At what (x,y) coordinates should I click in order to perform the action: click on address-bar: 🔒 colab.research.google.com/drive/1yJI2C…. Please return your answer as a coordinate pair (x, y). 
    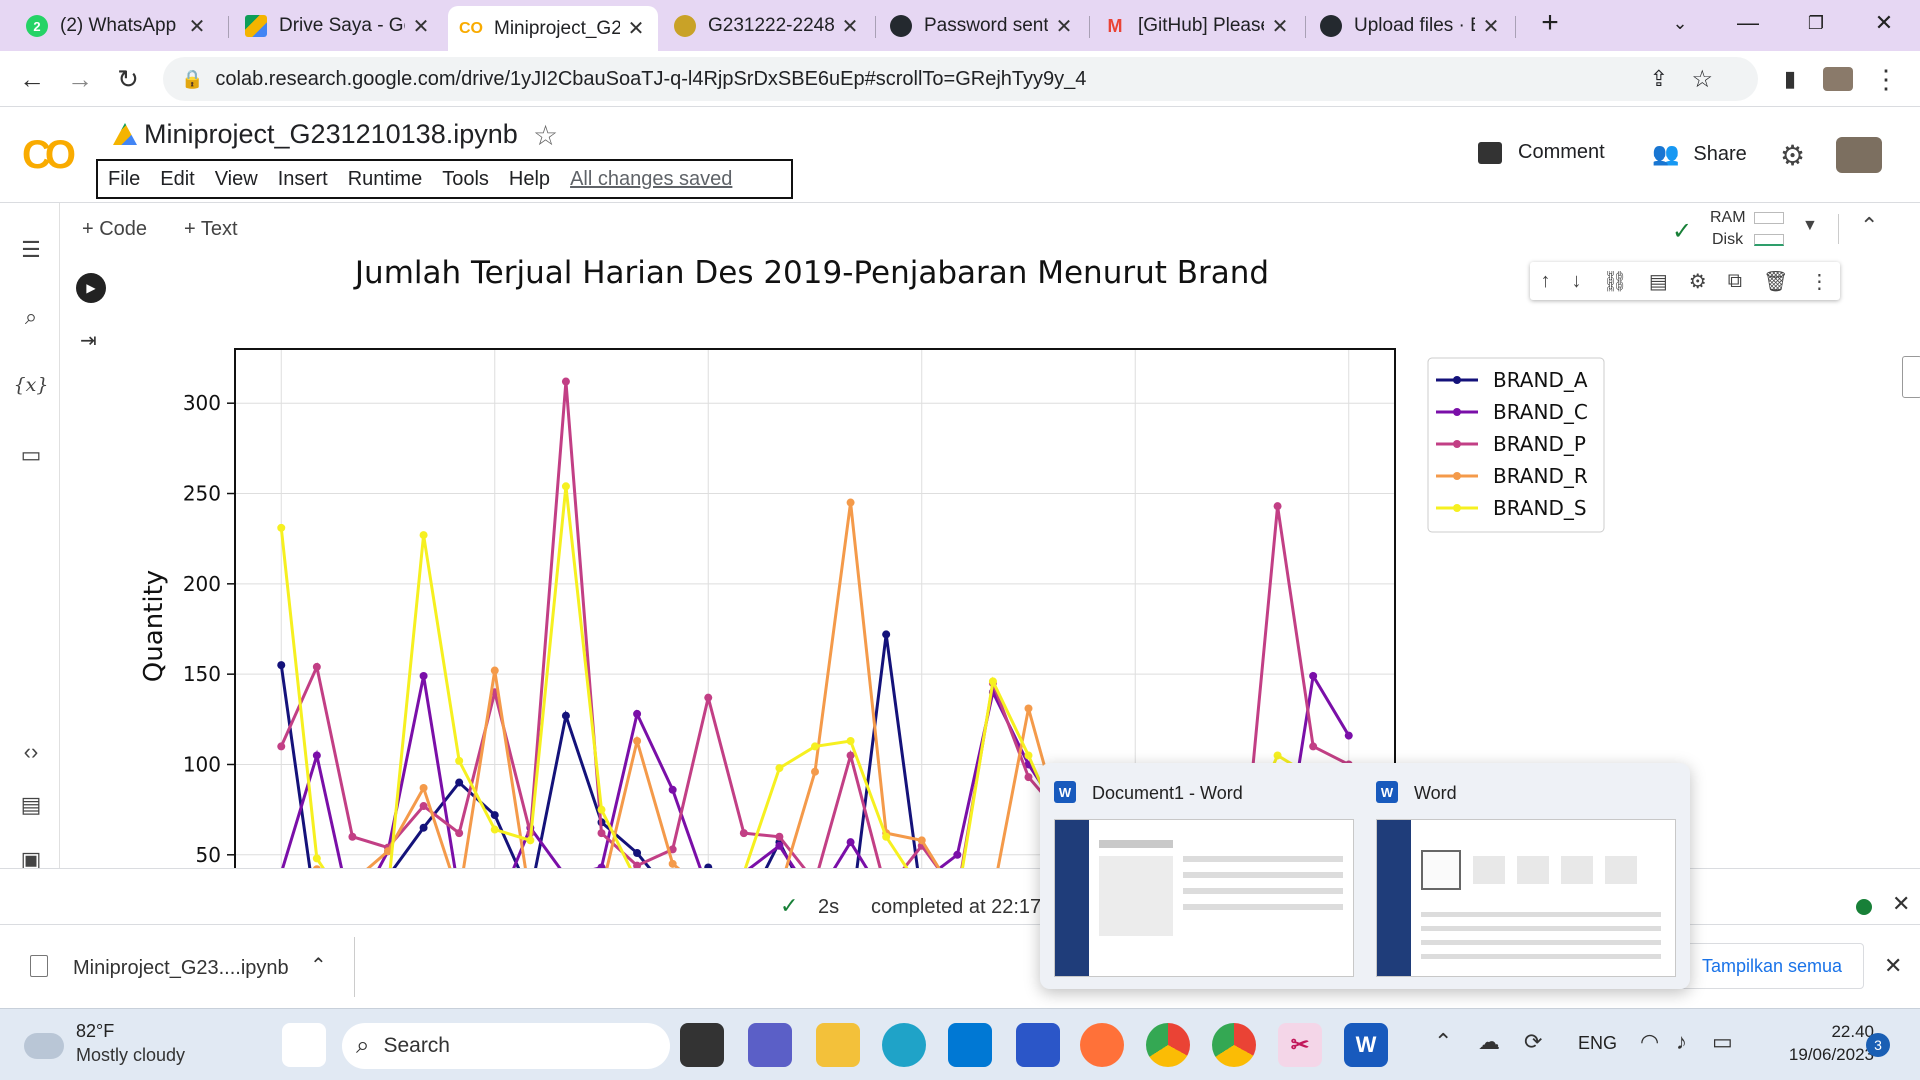
    Looking at the image, I should click on (960, 79).